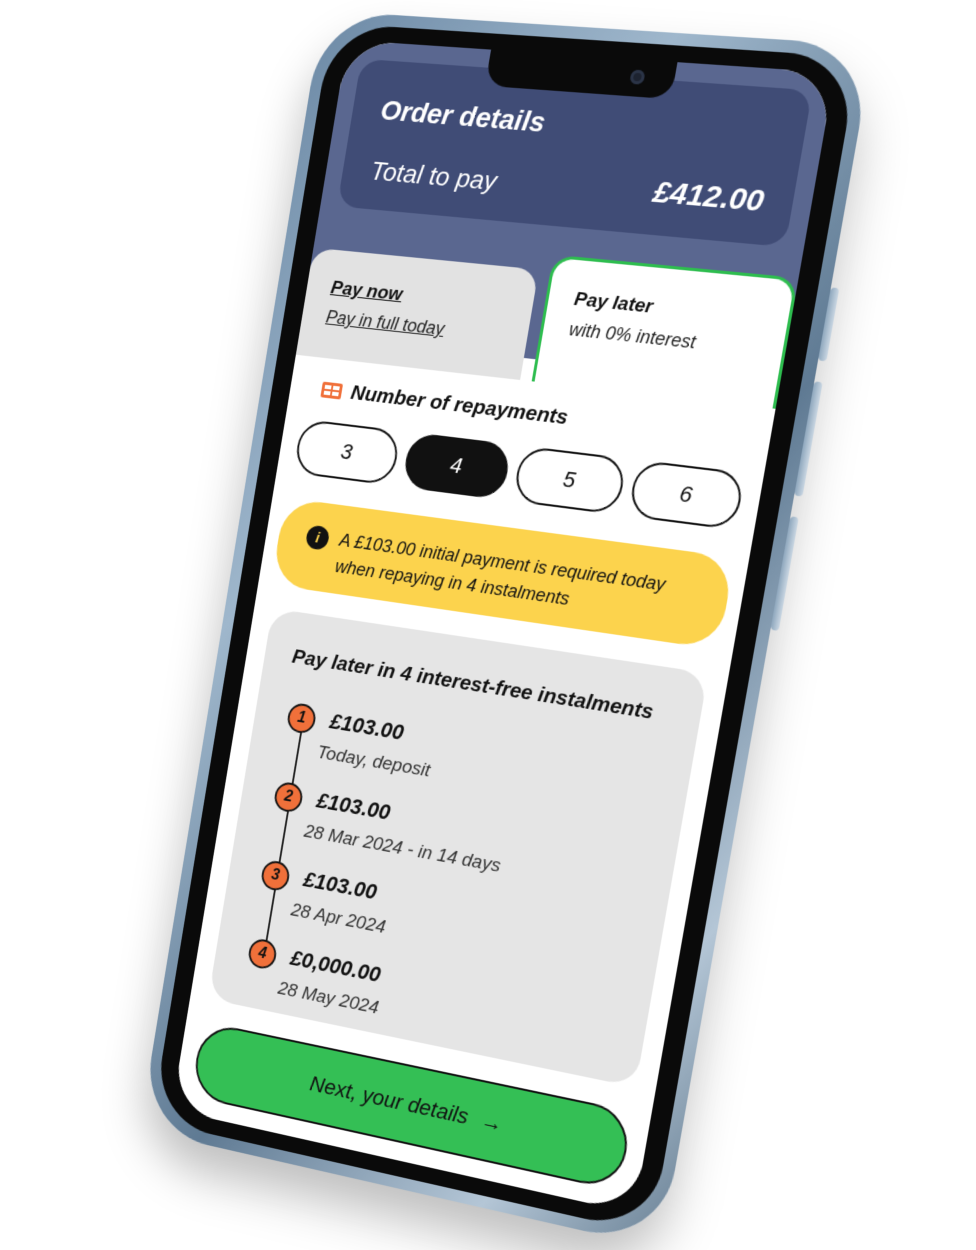 This screenshot has height=1250, width=976. I want to click on tab-pay-later-subtitle: with 0% interest, so click(632, 335).